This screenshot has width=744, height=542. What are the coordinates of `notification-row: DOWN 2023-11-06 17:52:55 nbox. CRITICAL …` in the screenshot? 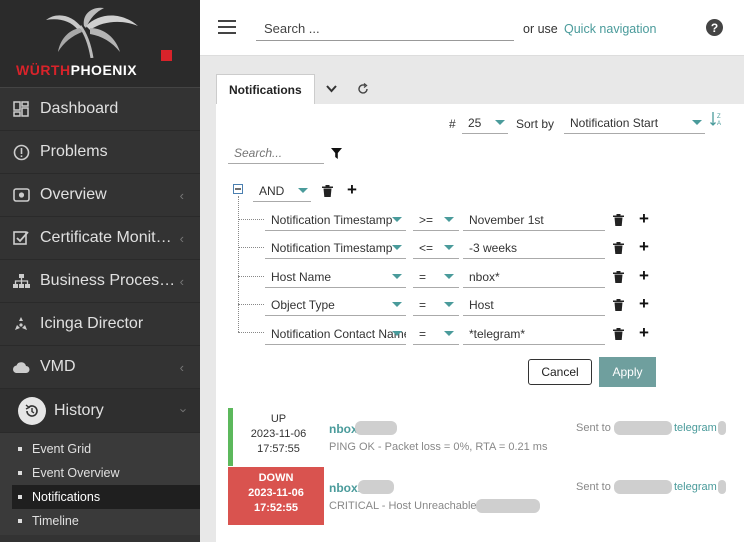 It's located at (484, 496).